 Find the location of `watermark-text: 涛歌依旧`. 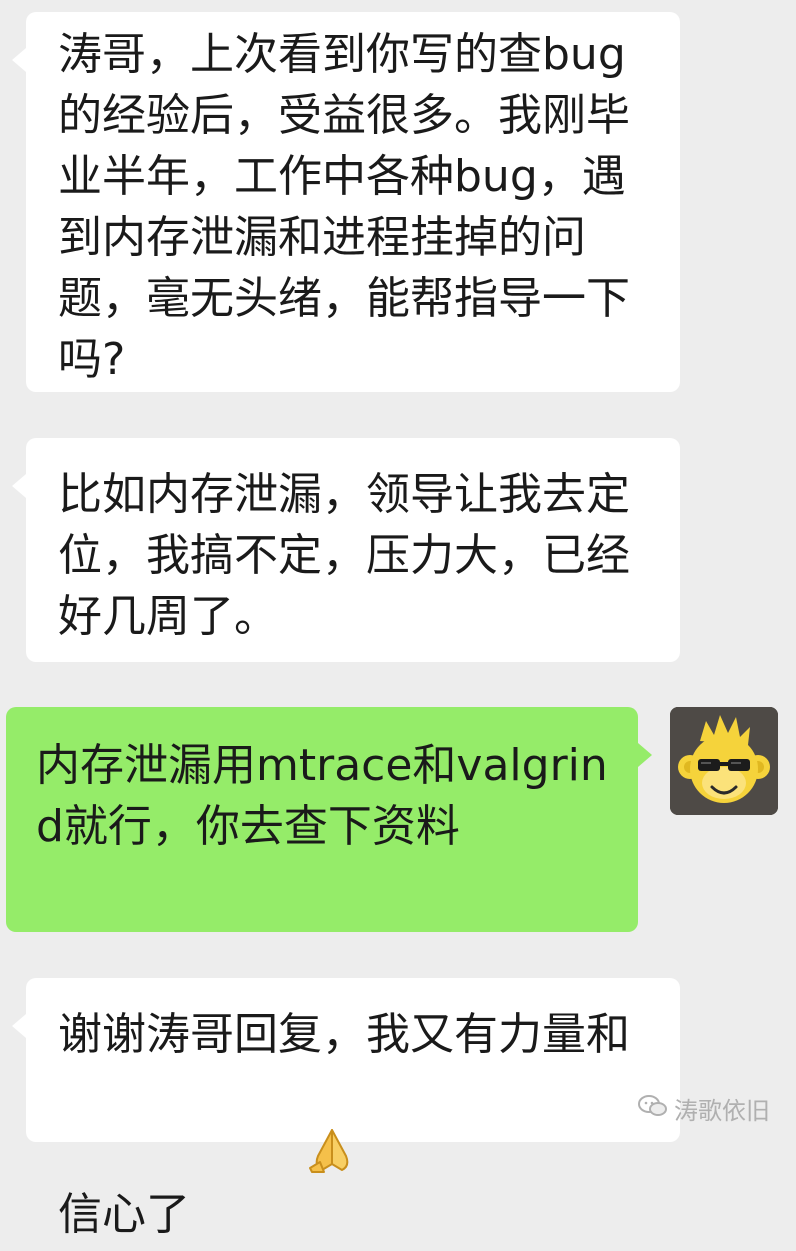

watermark-text: 涛歌依旧 is located at coordinates (722, 1111).